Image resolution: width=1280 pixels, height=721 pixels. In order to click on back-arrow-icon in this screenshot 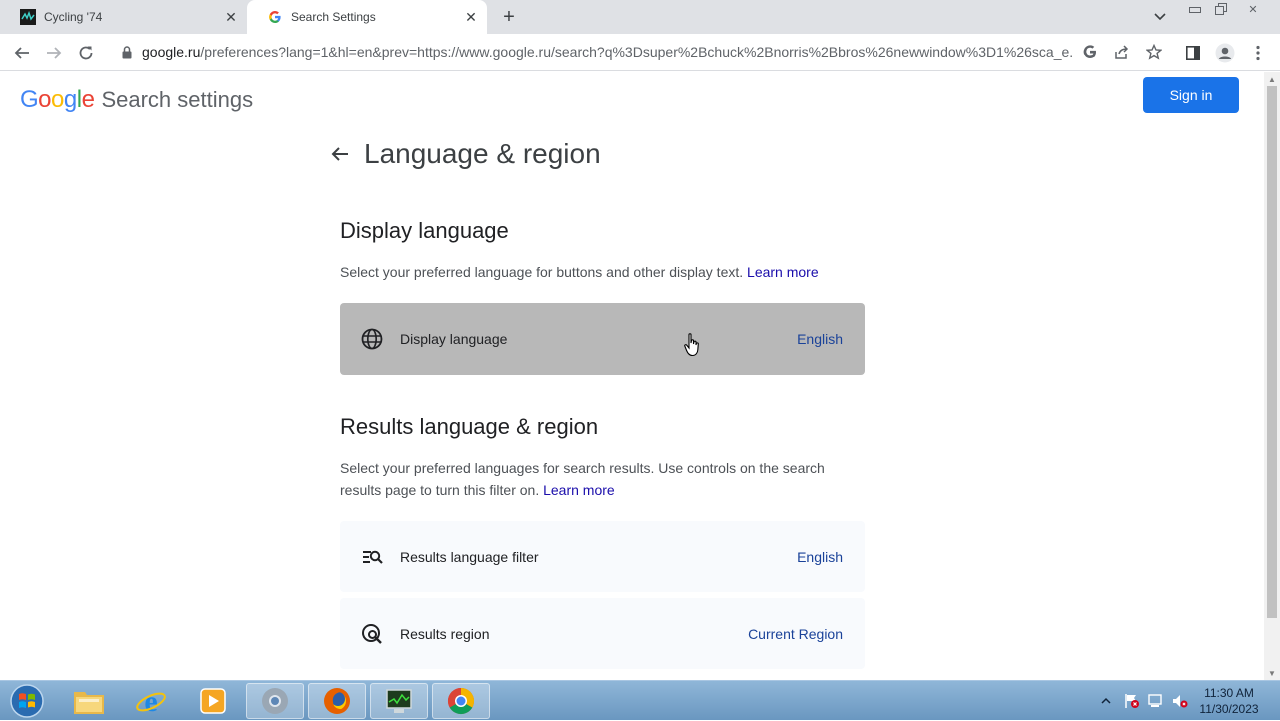, I will do `click(340, 154)`.